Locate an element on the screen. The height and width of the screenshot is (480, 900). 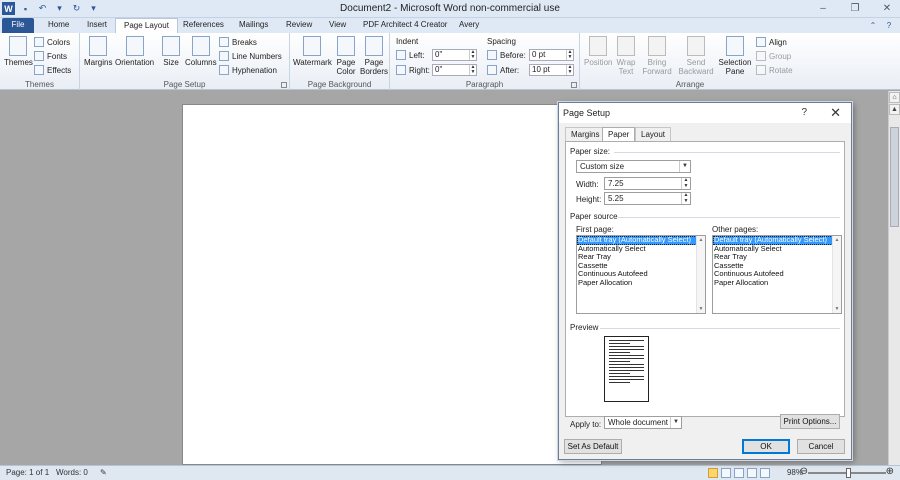
restore-icon: ❐ is located at coordinates (855, 8).